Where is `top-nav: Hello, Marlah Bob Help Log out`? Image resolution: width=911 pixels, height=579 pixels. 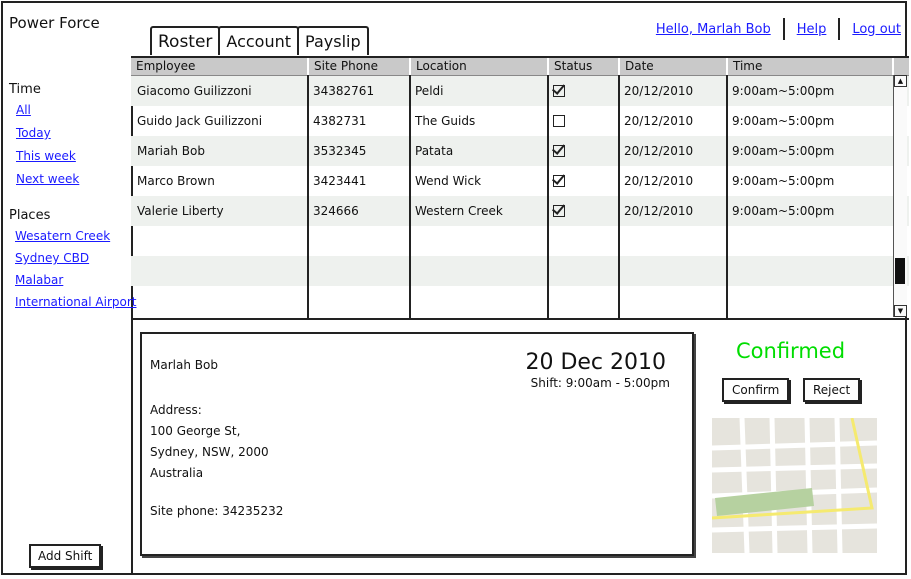 top-nav: Hello, Marlah Bob Help Log out is located at coordinates (778, 29).